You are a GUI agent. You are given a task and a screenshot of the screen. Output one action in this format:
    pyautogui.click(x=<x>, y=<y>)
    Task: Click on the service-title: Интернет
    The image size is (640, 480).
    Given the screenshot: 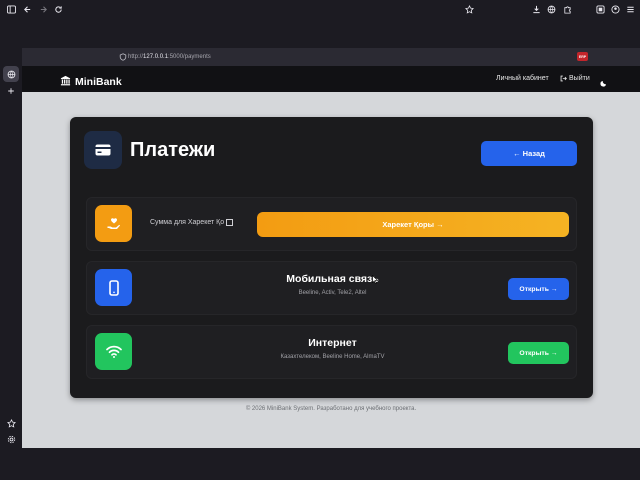 What is the action you would take?
    pyautogui.click(x=332, y=343)
    